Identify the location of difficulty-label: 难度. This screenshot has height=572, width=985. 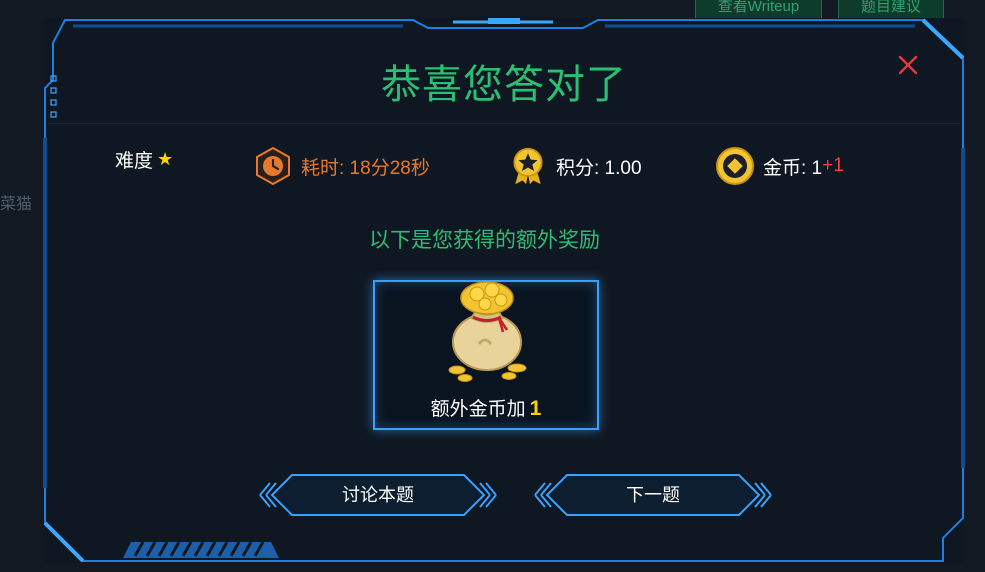
(134, 161).